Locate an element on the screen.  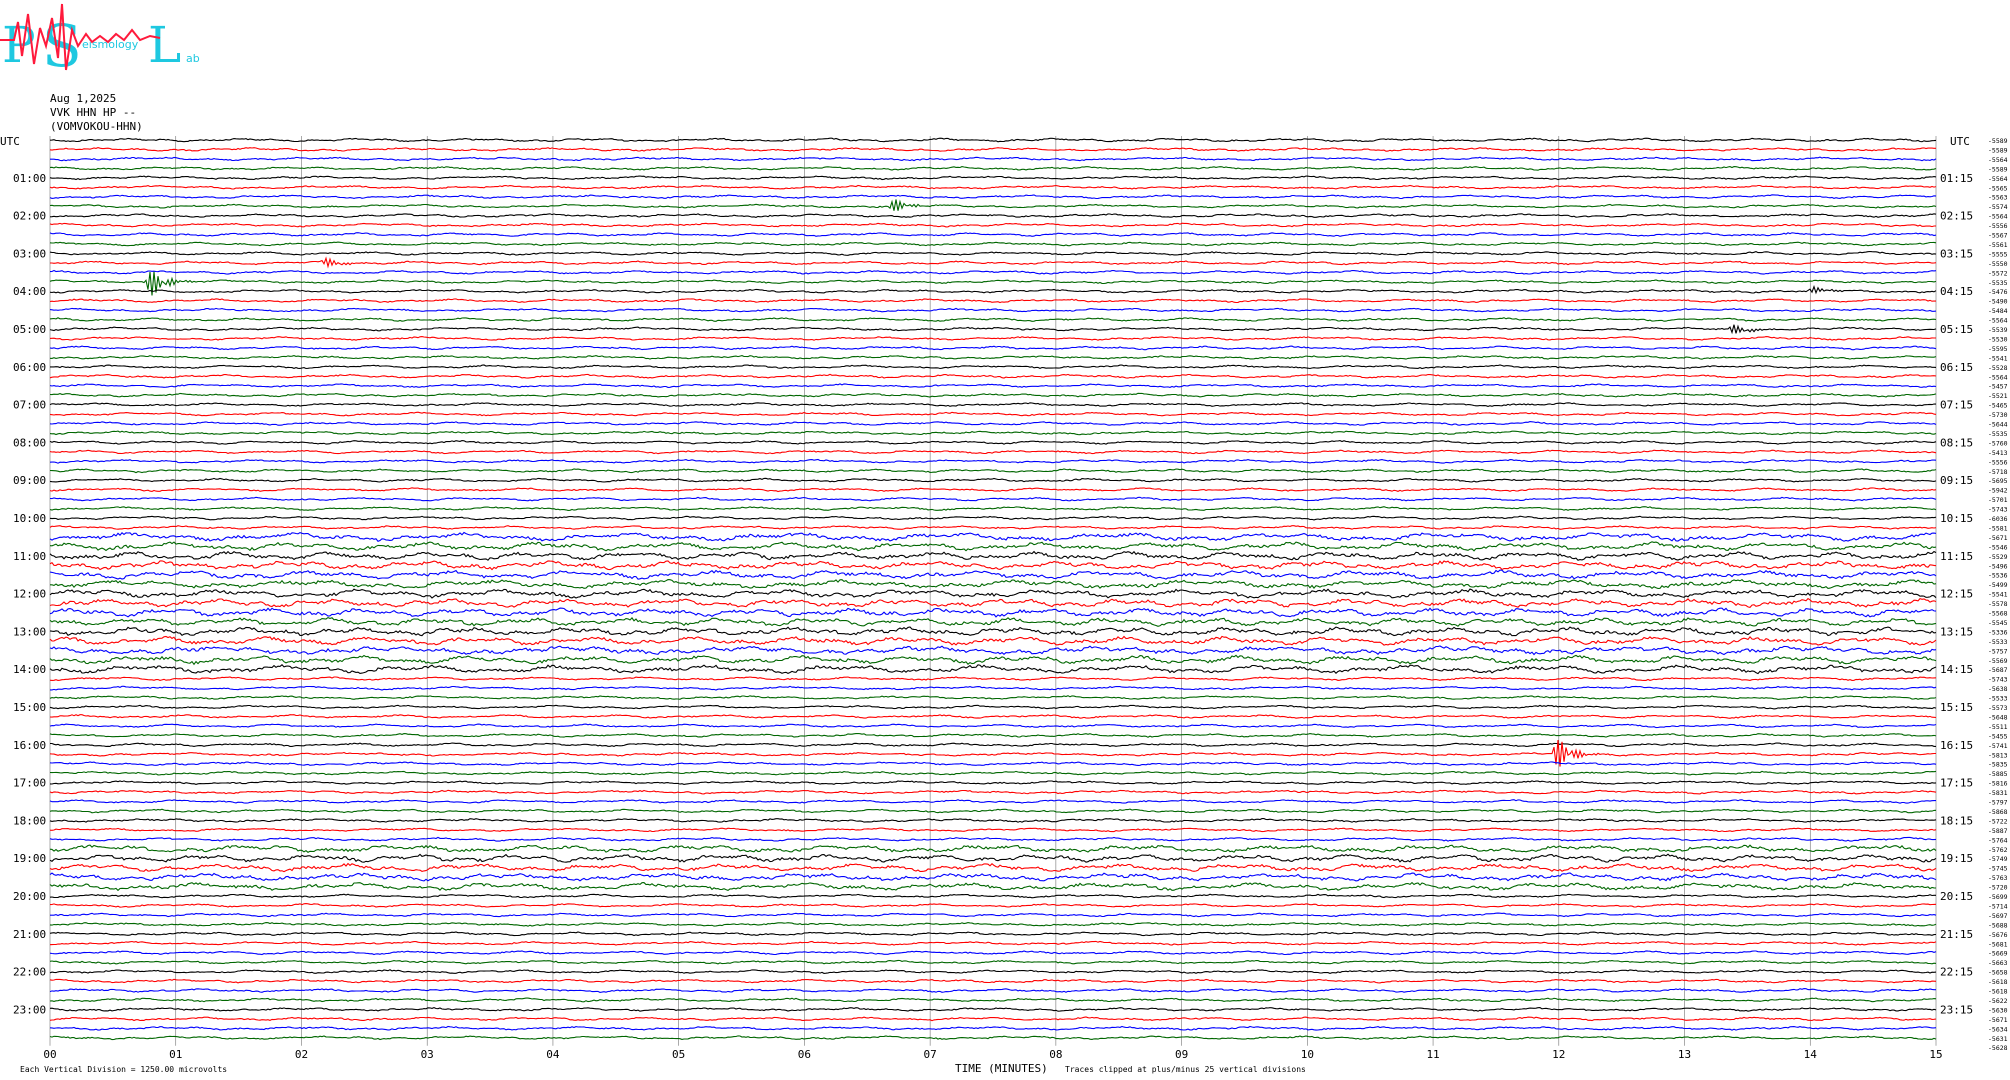
x-tick-label: 00 is located at coordinates (49, 1054).